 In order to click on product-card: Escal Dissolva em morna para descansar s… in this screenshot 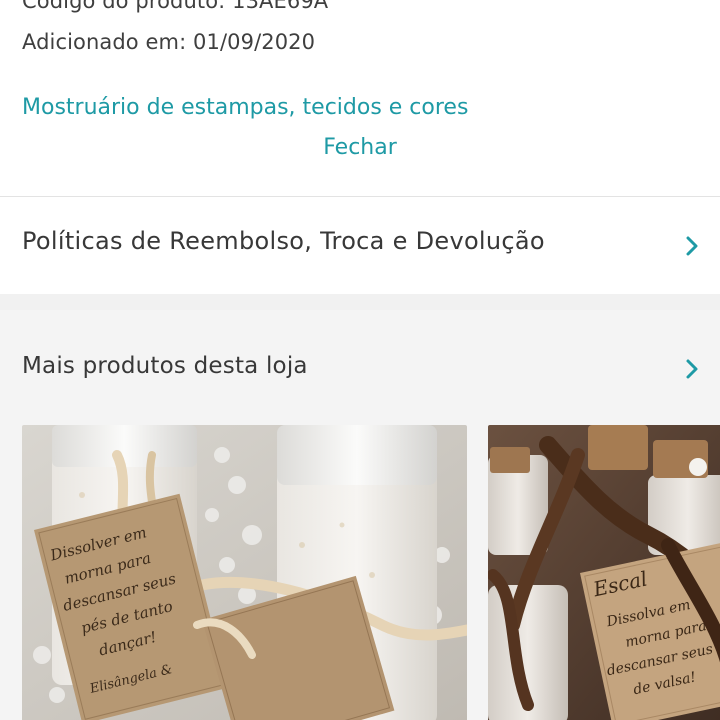, I will do `click(604, 572)`.